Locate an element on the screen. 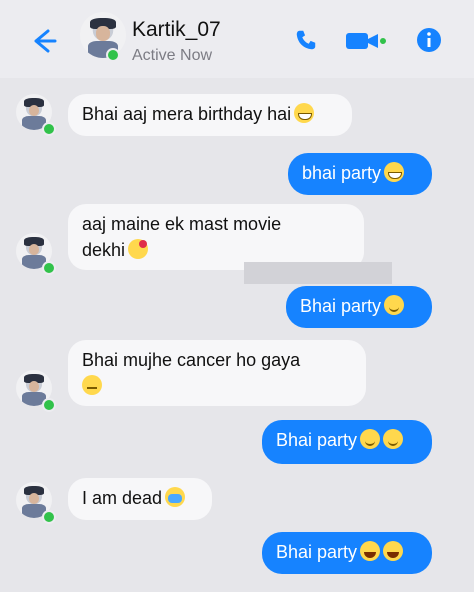 Image resolution: width=474 pixels, height=592 pixels. incoming-message: I am dead is located at coordinates (140, 499).